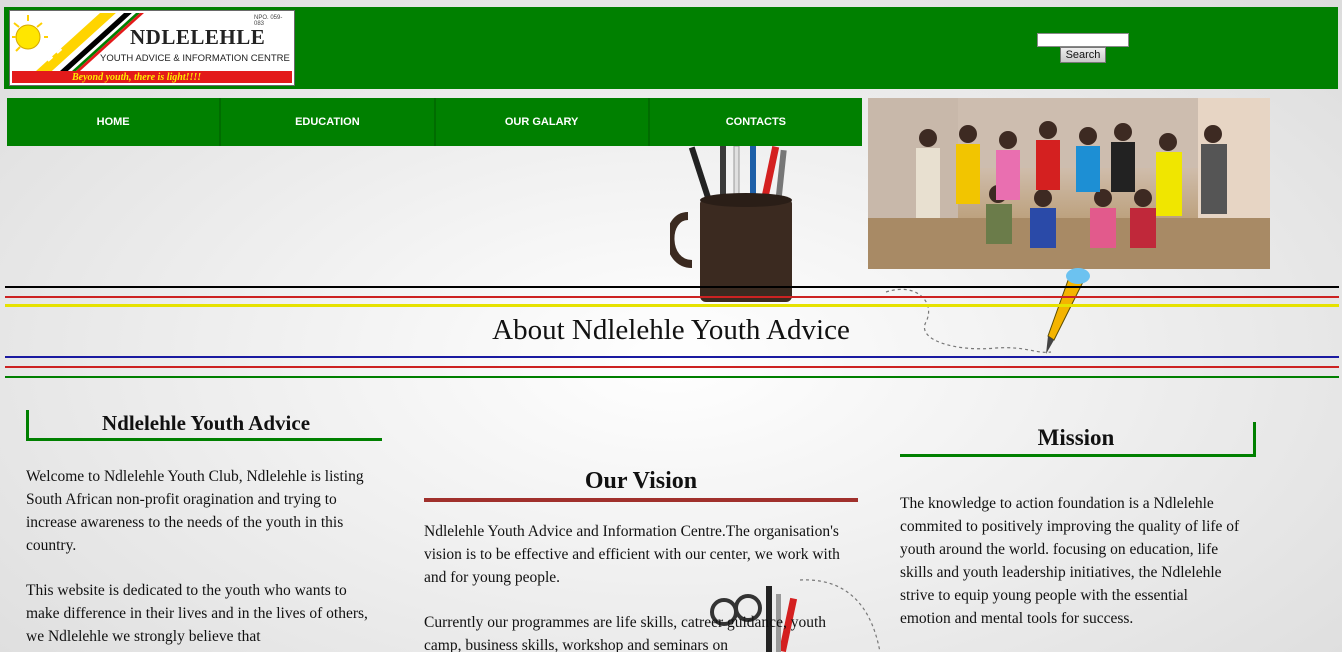 This screenshot has width=1342, height=652. I want to click on divider-line-green, so click(672, 377).